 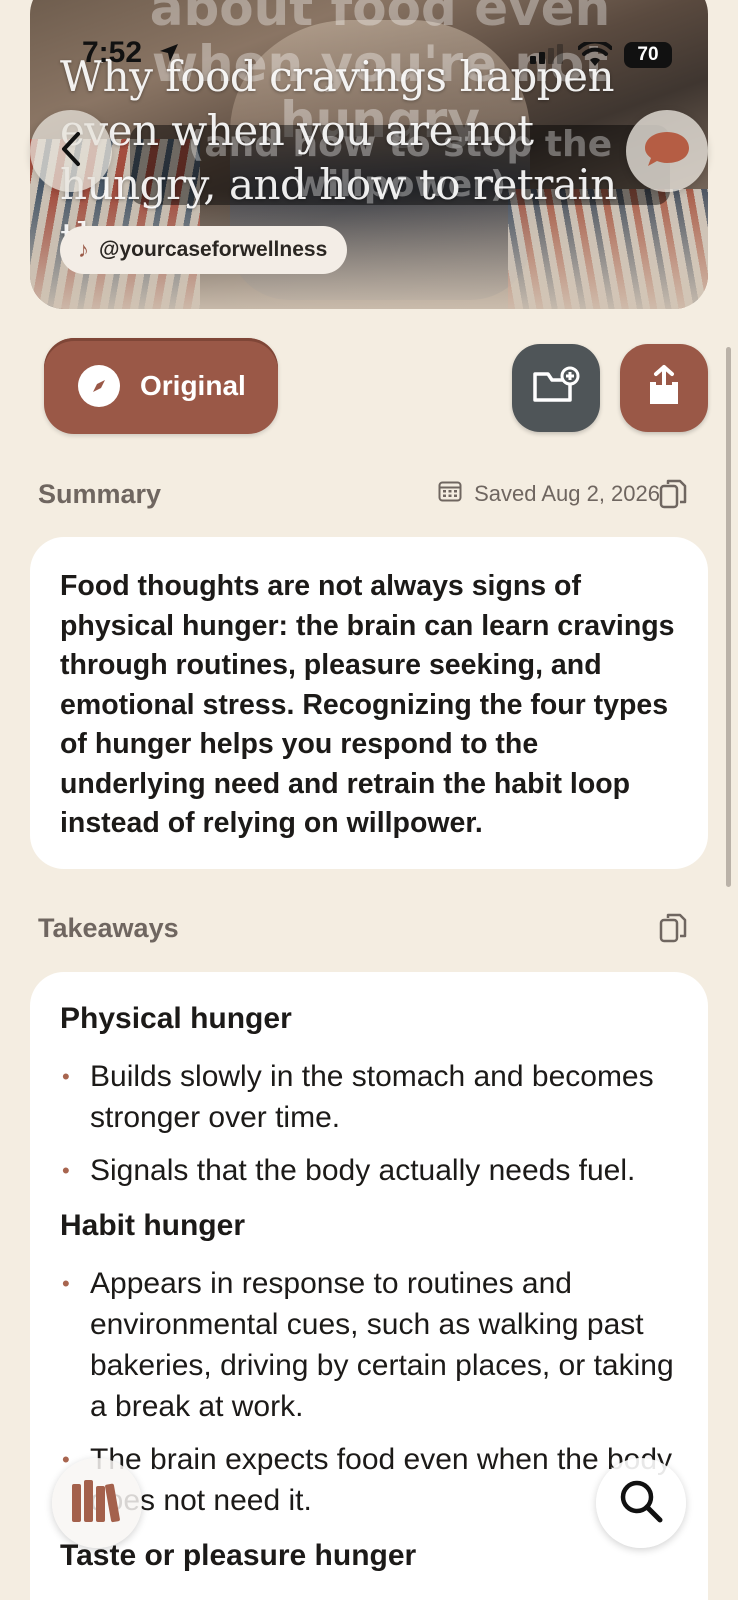 I want to click on chat-bubble-icon, so click(x=667, y=151).